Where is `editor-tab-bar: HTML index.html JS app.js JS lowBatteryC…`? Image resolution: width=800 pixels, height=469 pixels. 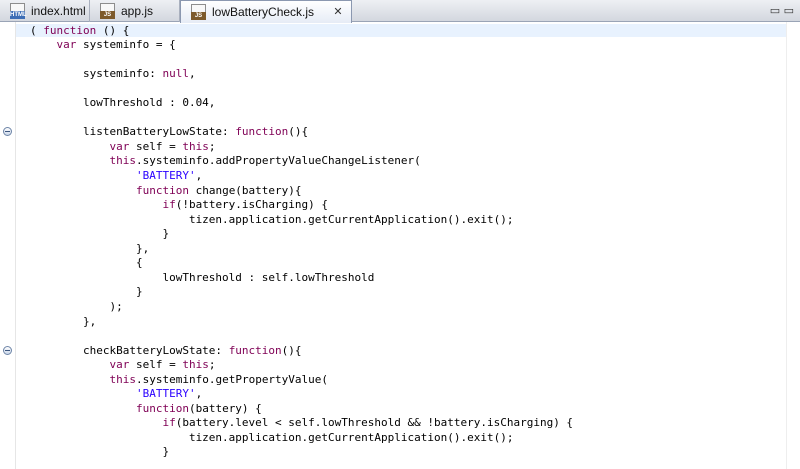 editor-tab-bar: HTML index.html JS app.js JS lowBatteryC… is located at coordinates (400, 11).